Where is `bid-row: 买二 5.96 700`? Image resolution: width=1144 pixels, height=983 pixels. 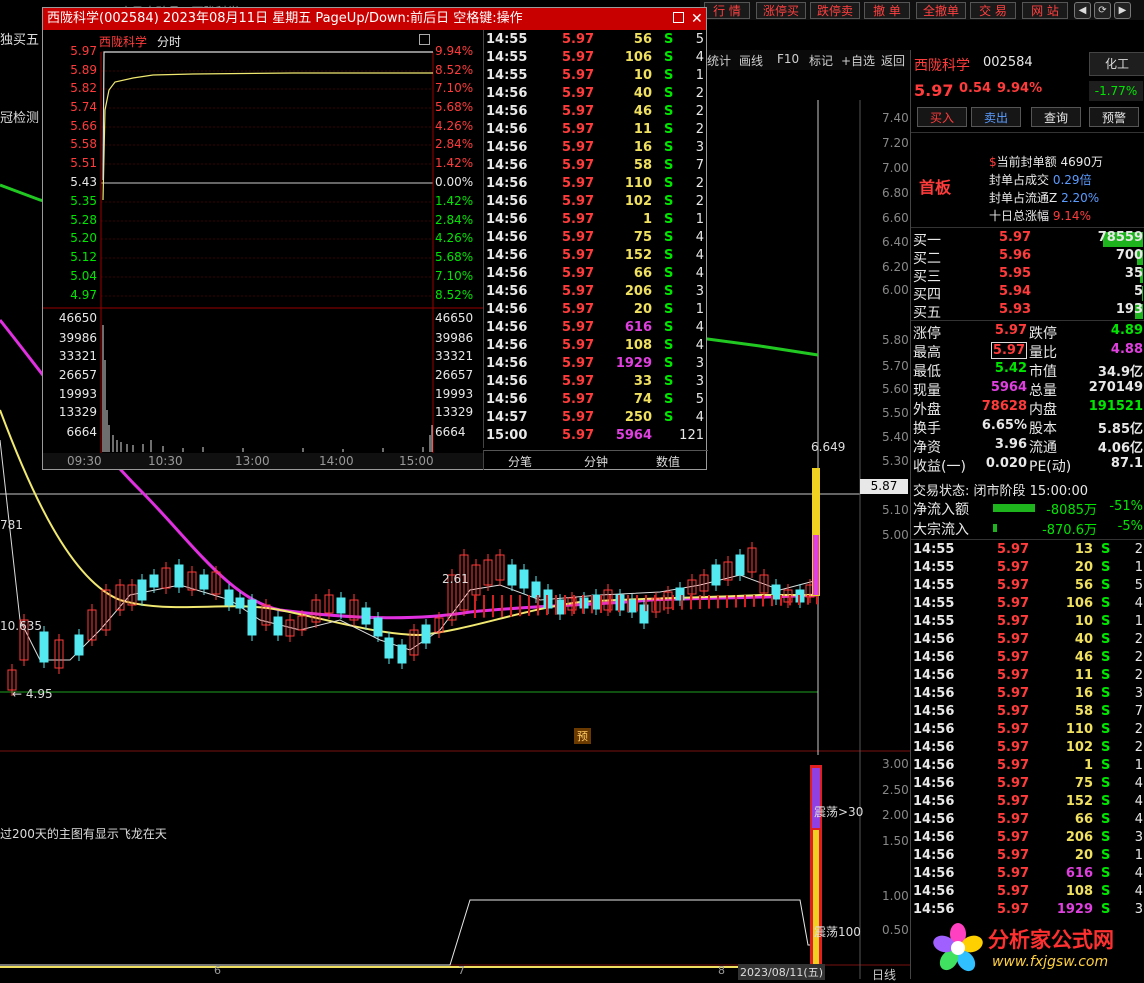
bid-row: 买二 5.96 700 is located at coordinates (1027, 257).